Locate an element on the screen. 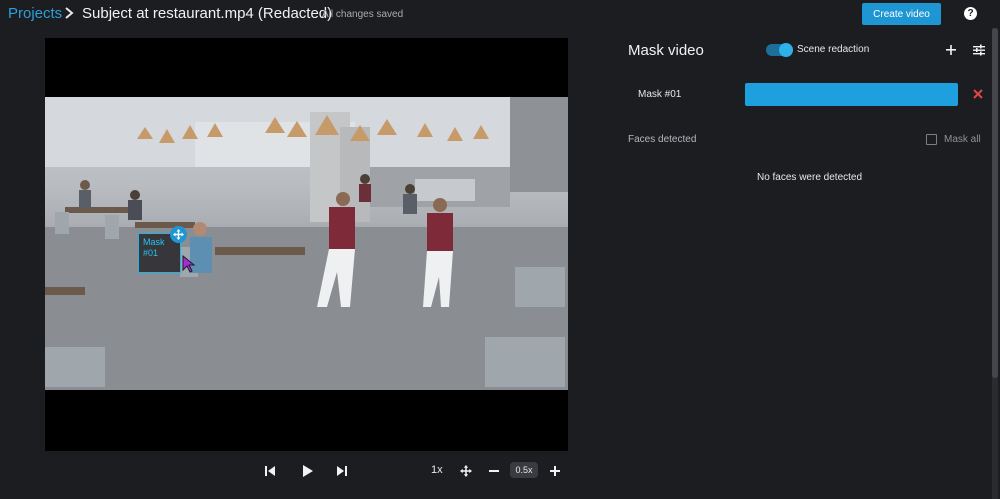 This screenshot has width=1000, height=499. zoom-level-badge: 0.5x is located at coordinates (524, 470).